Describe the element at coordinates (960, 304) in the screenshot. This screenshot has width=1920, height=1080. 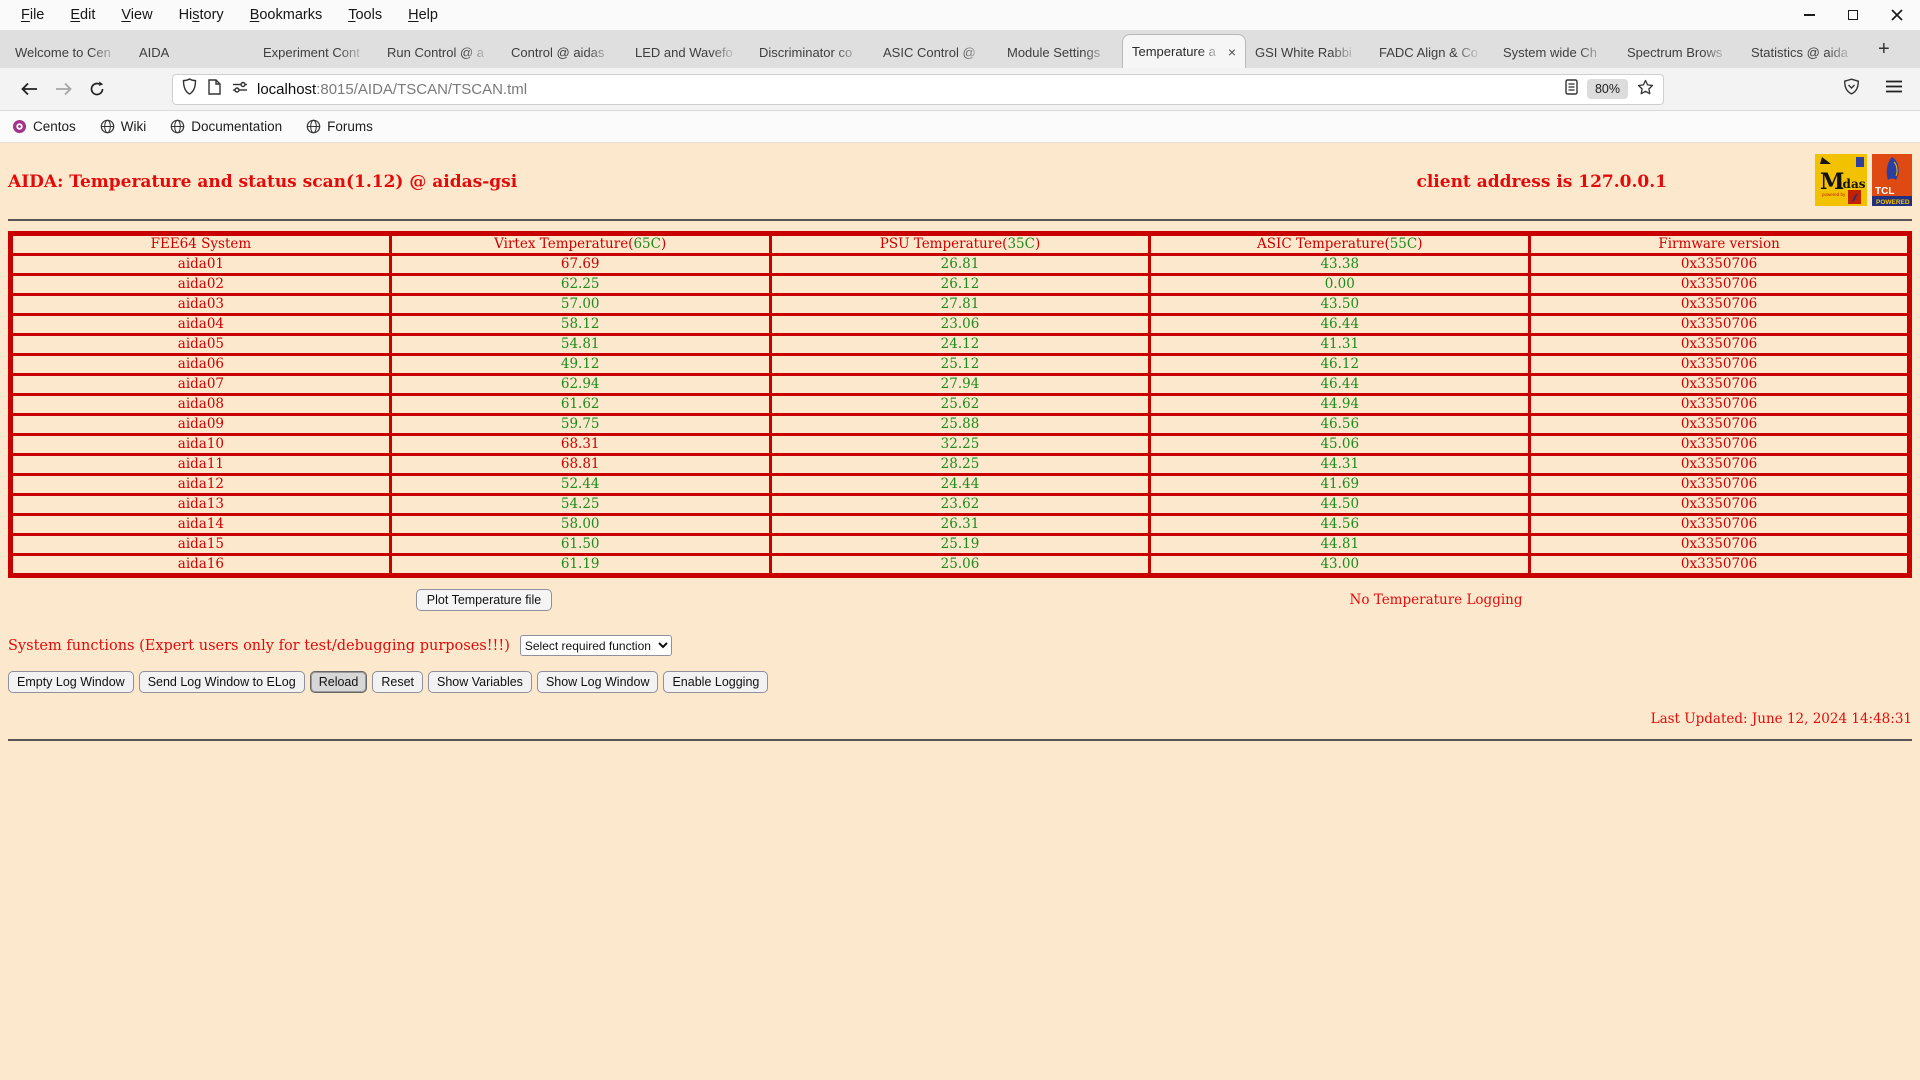
I see `psu-temperature: 27.81` at that location.